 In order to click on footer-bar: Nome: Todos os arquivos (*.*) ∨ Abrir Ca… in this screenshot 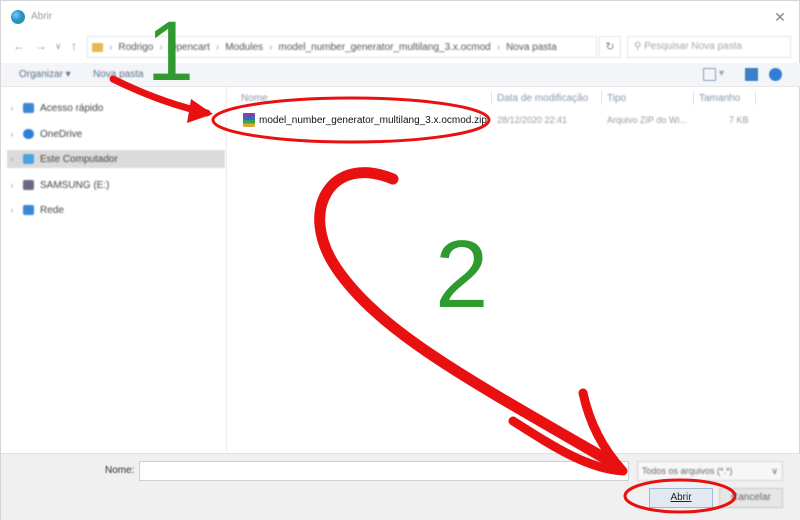, I will do `click(400, 486)`.